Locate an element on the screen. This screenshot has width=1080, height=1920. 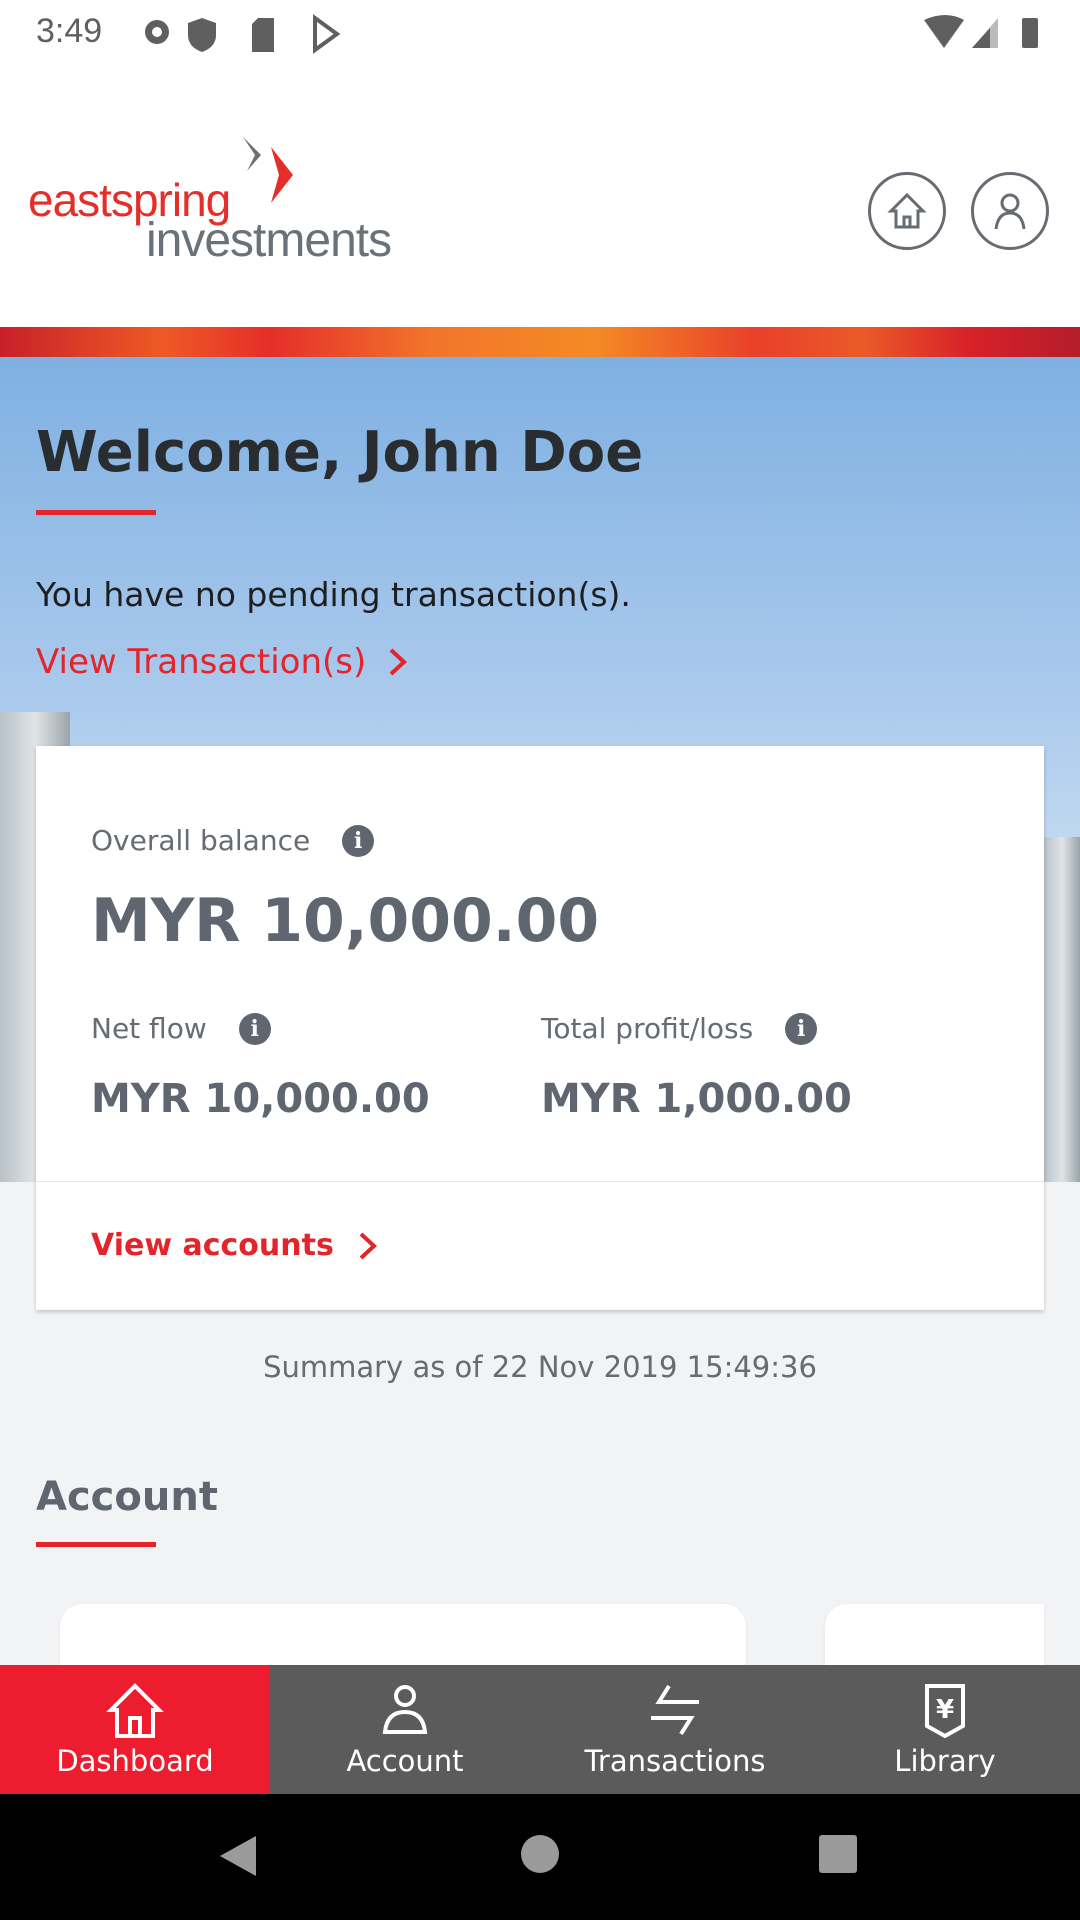
profit-loss-value: MYR 1,000.00 is located at coordinates (696, 1099).